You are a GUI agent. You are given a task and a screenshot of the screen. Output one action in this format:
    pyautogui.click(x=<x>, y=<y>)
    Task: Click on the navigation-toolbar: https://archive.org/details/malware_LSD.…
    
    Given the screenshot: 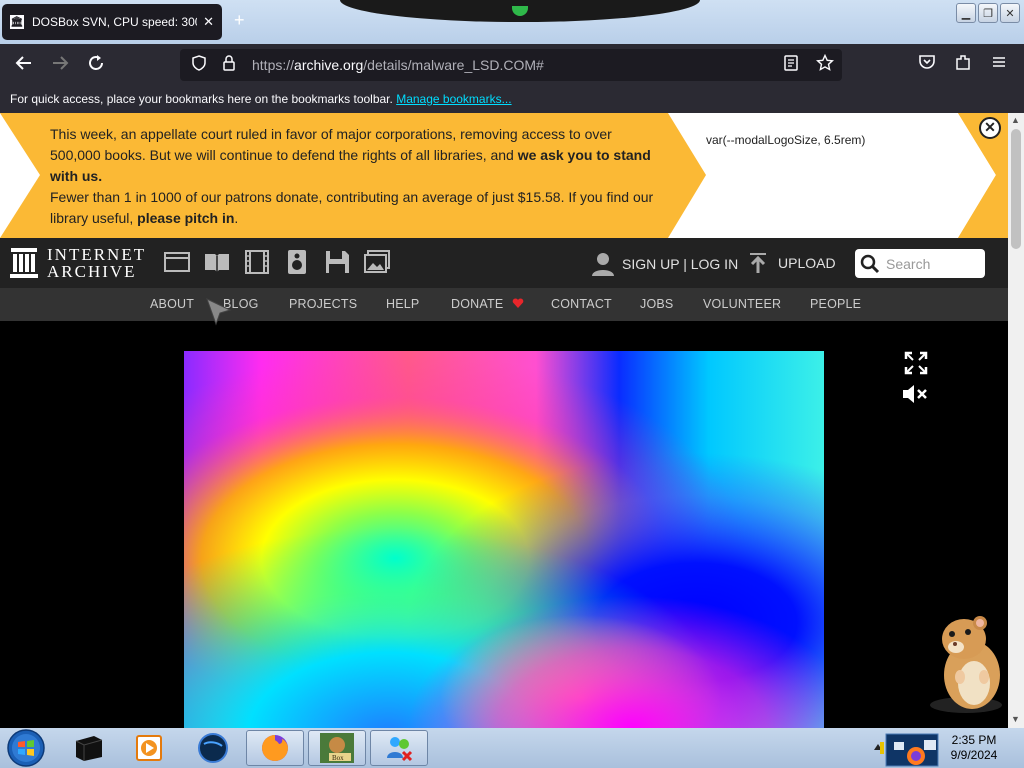 What is the action you would take?
    pyautogui.click(x=512, y=65)
    